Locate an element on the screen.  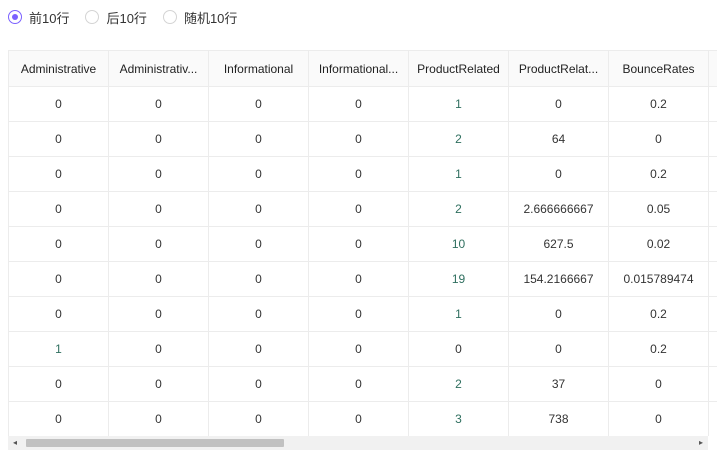
table-cell: 0.02 is located at coordinates (658, 244).